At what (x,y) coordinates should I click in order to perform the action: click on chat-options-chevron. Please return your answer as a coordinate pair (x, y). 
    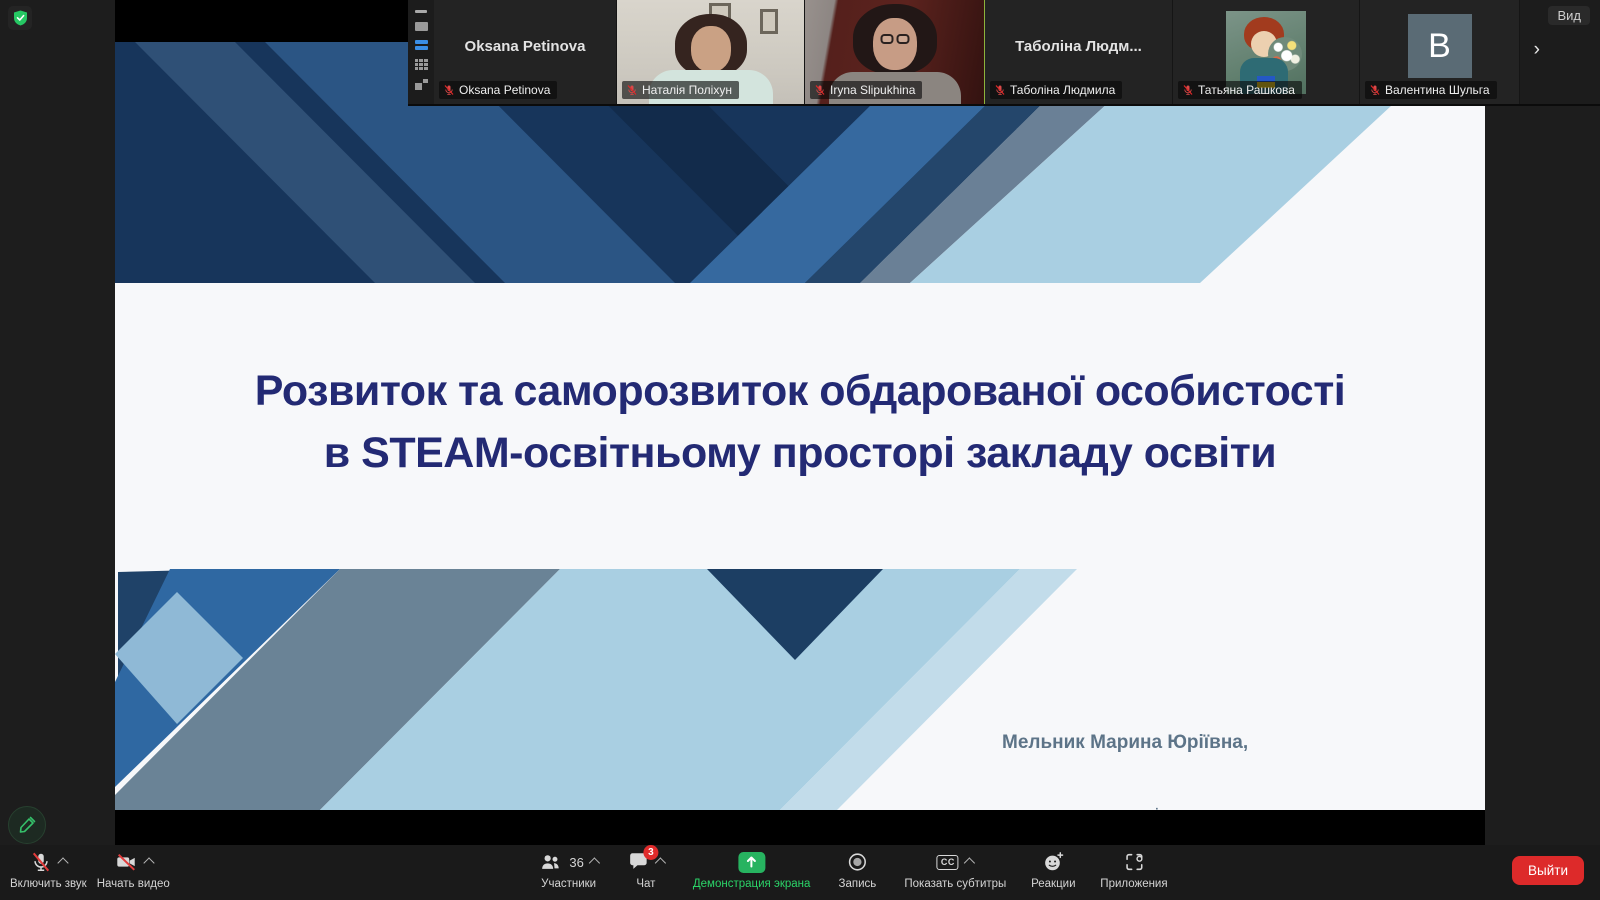
    Looking at the image, I should click on (660, 863).